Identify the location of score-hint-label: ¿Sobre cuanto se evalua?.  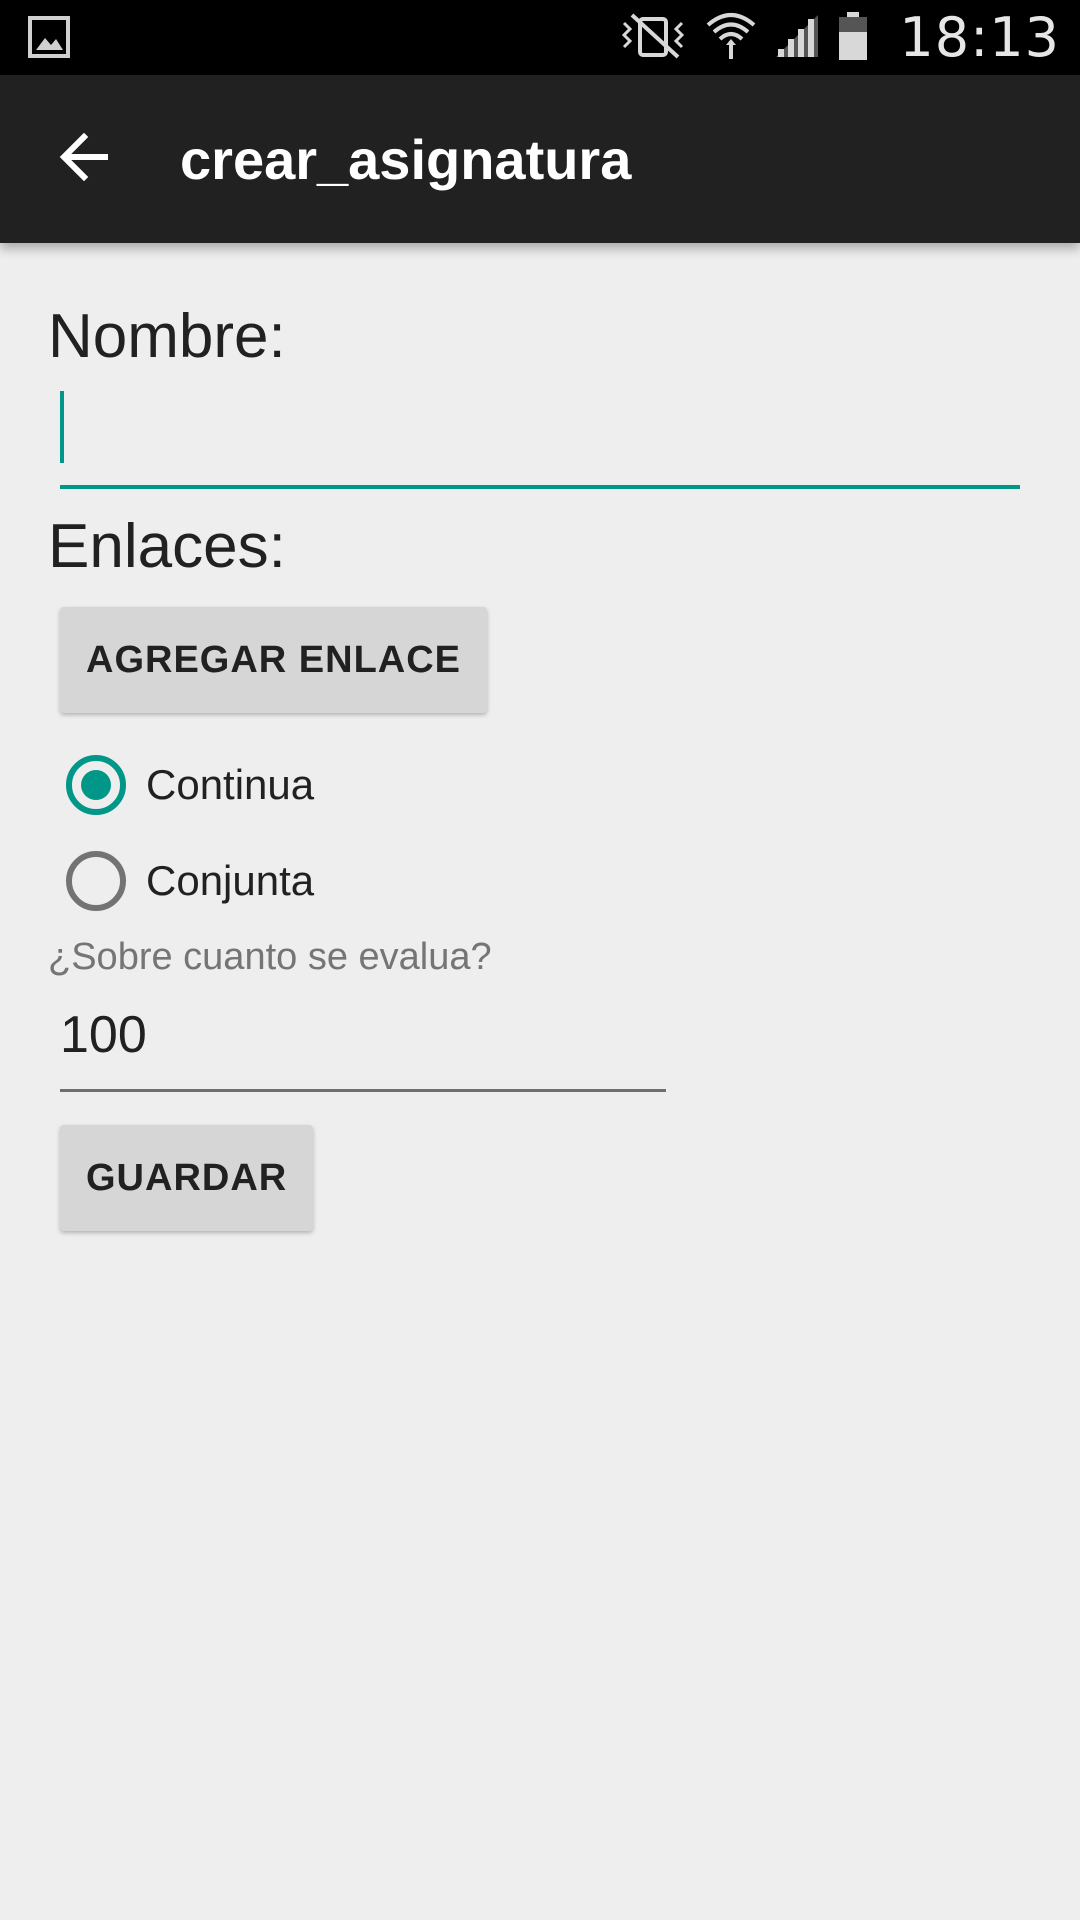
(270, 957).